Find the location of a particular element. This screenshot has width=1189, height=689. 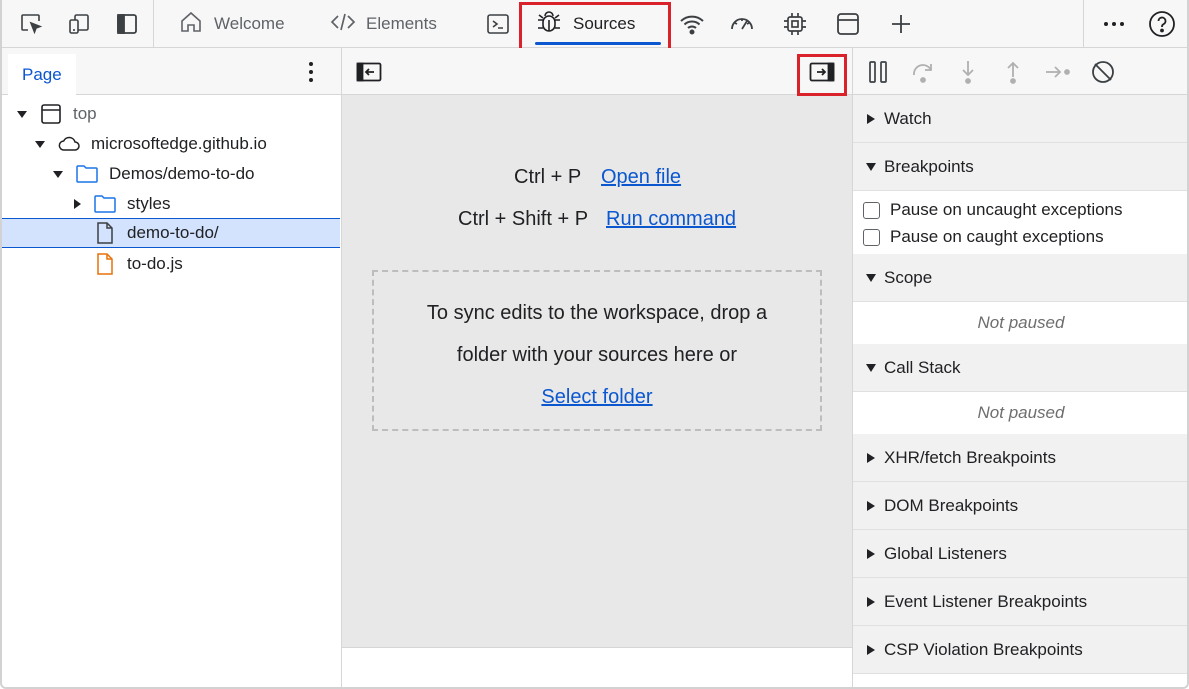

run-command-link-label: Run command is located at coordinates (671, 219).